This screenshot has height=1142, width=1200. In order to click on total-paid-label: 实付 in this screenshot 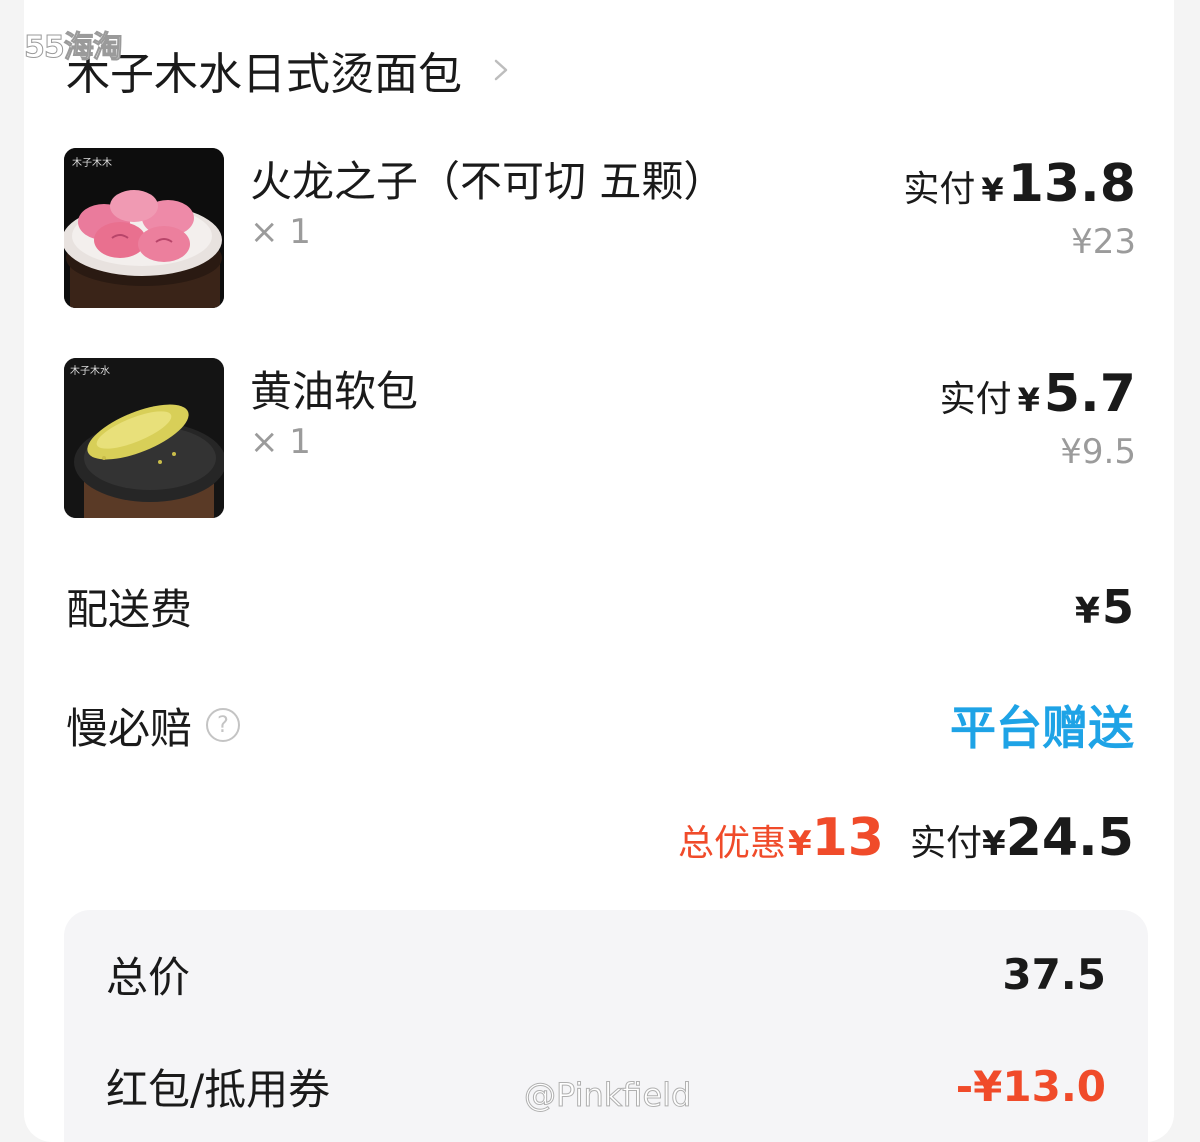, I will do `click(946, 843)`.